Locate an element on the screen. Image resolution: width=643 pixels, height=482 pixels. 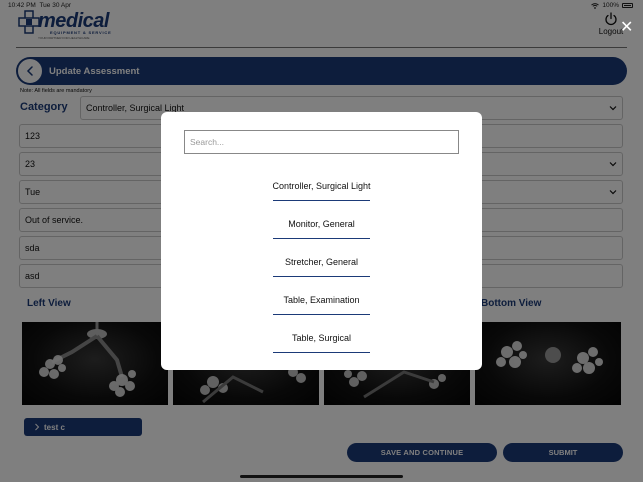
close-icon: ✕ is located at coordinates (626, 28).